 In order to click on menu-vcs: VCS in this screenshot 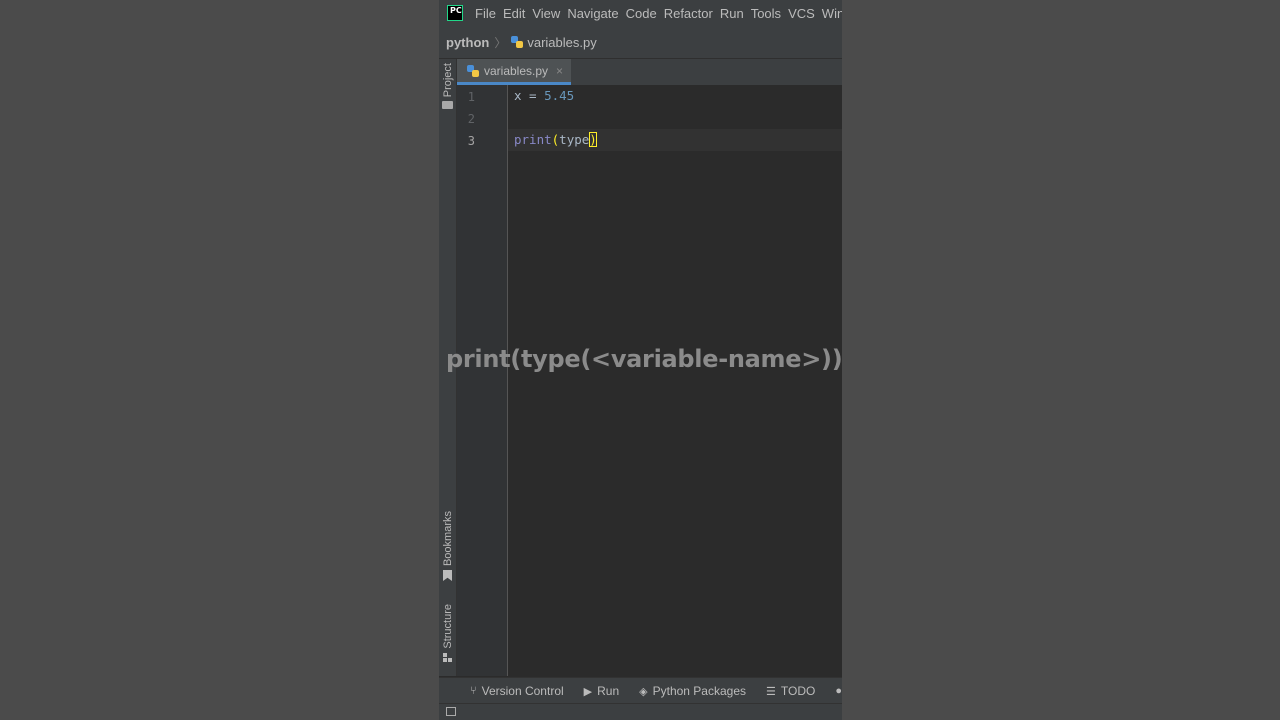, I will do `click(801, 13)`.